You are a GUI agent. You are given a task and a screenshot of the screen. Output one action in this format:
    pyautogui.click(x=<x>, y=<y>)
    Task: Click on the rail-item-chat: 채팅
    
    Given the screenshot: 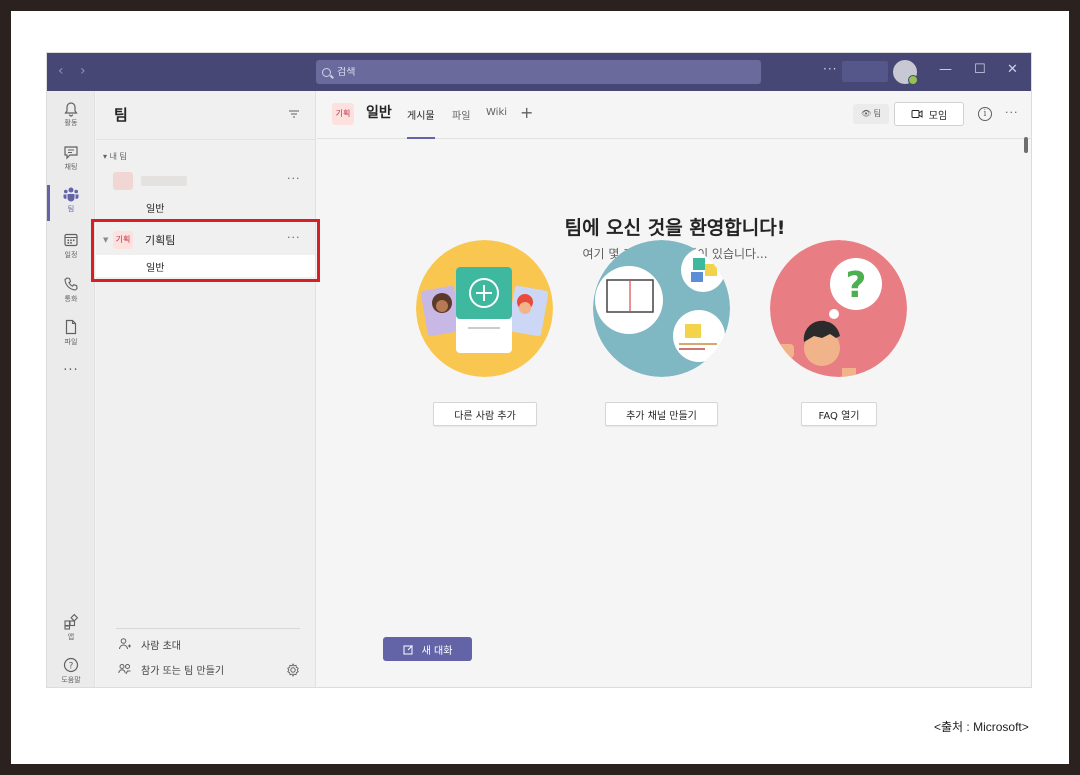 What is the action you would take?
    pyautogui.click(x=71, y=163)
    